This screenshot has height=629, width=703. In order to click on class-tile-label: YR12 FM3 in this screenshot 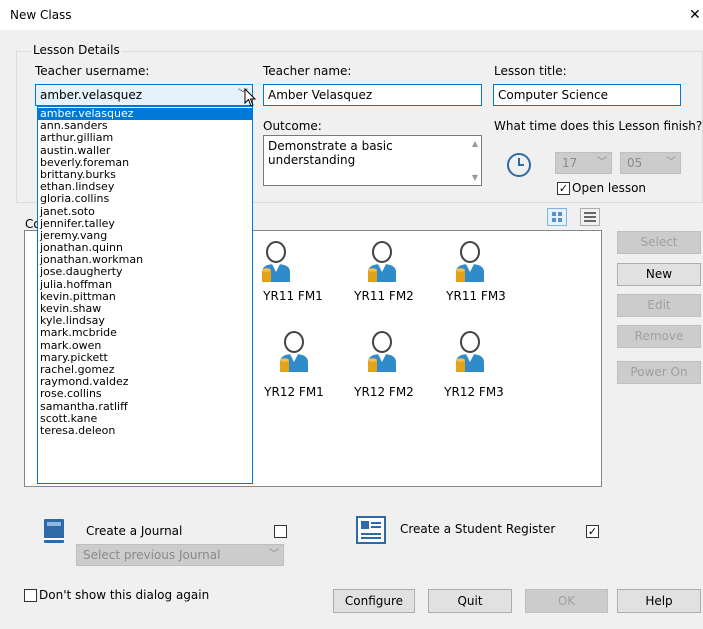, I will do `click(474, 392)`.